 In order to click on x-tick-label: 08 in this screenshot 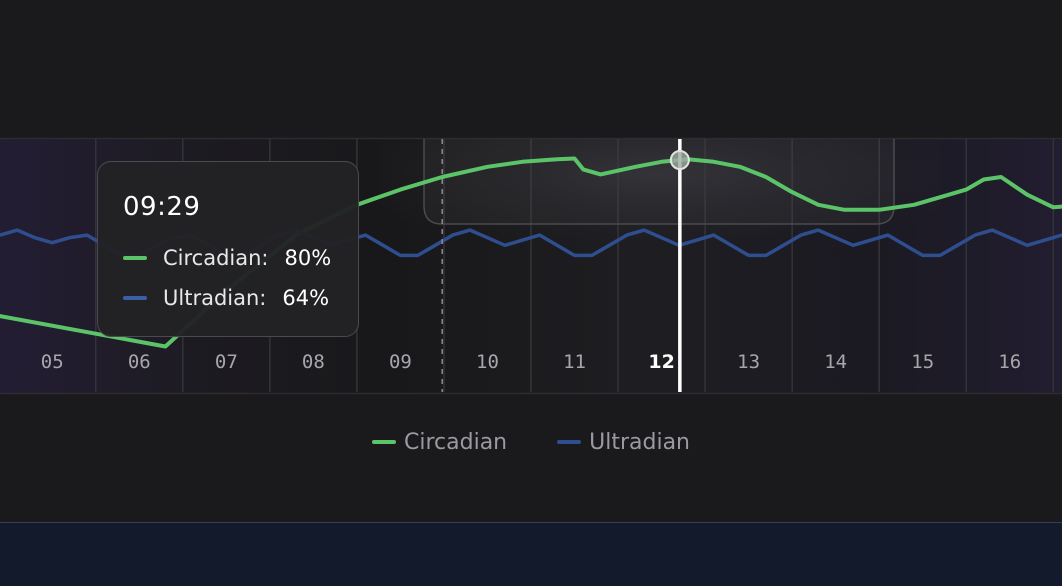, I will do `click(313, 362)`.